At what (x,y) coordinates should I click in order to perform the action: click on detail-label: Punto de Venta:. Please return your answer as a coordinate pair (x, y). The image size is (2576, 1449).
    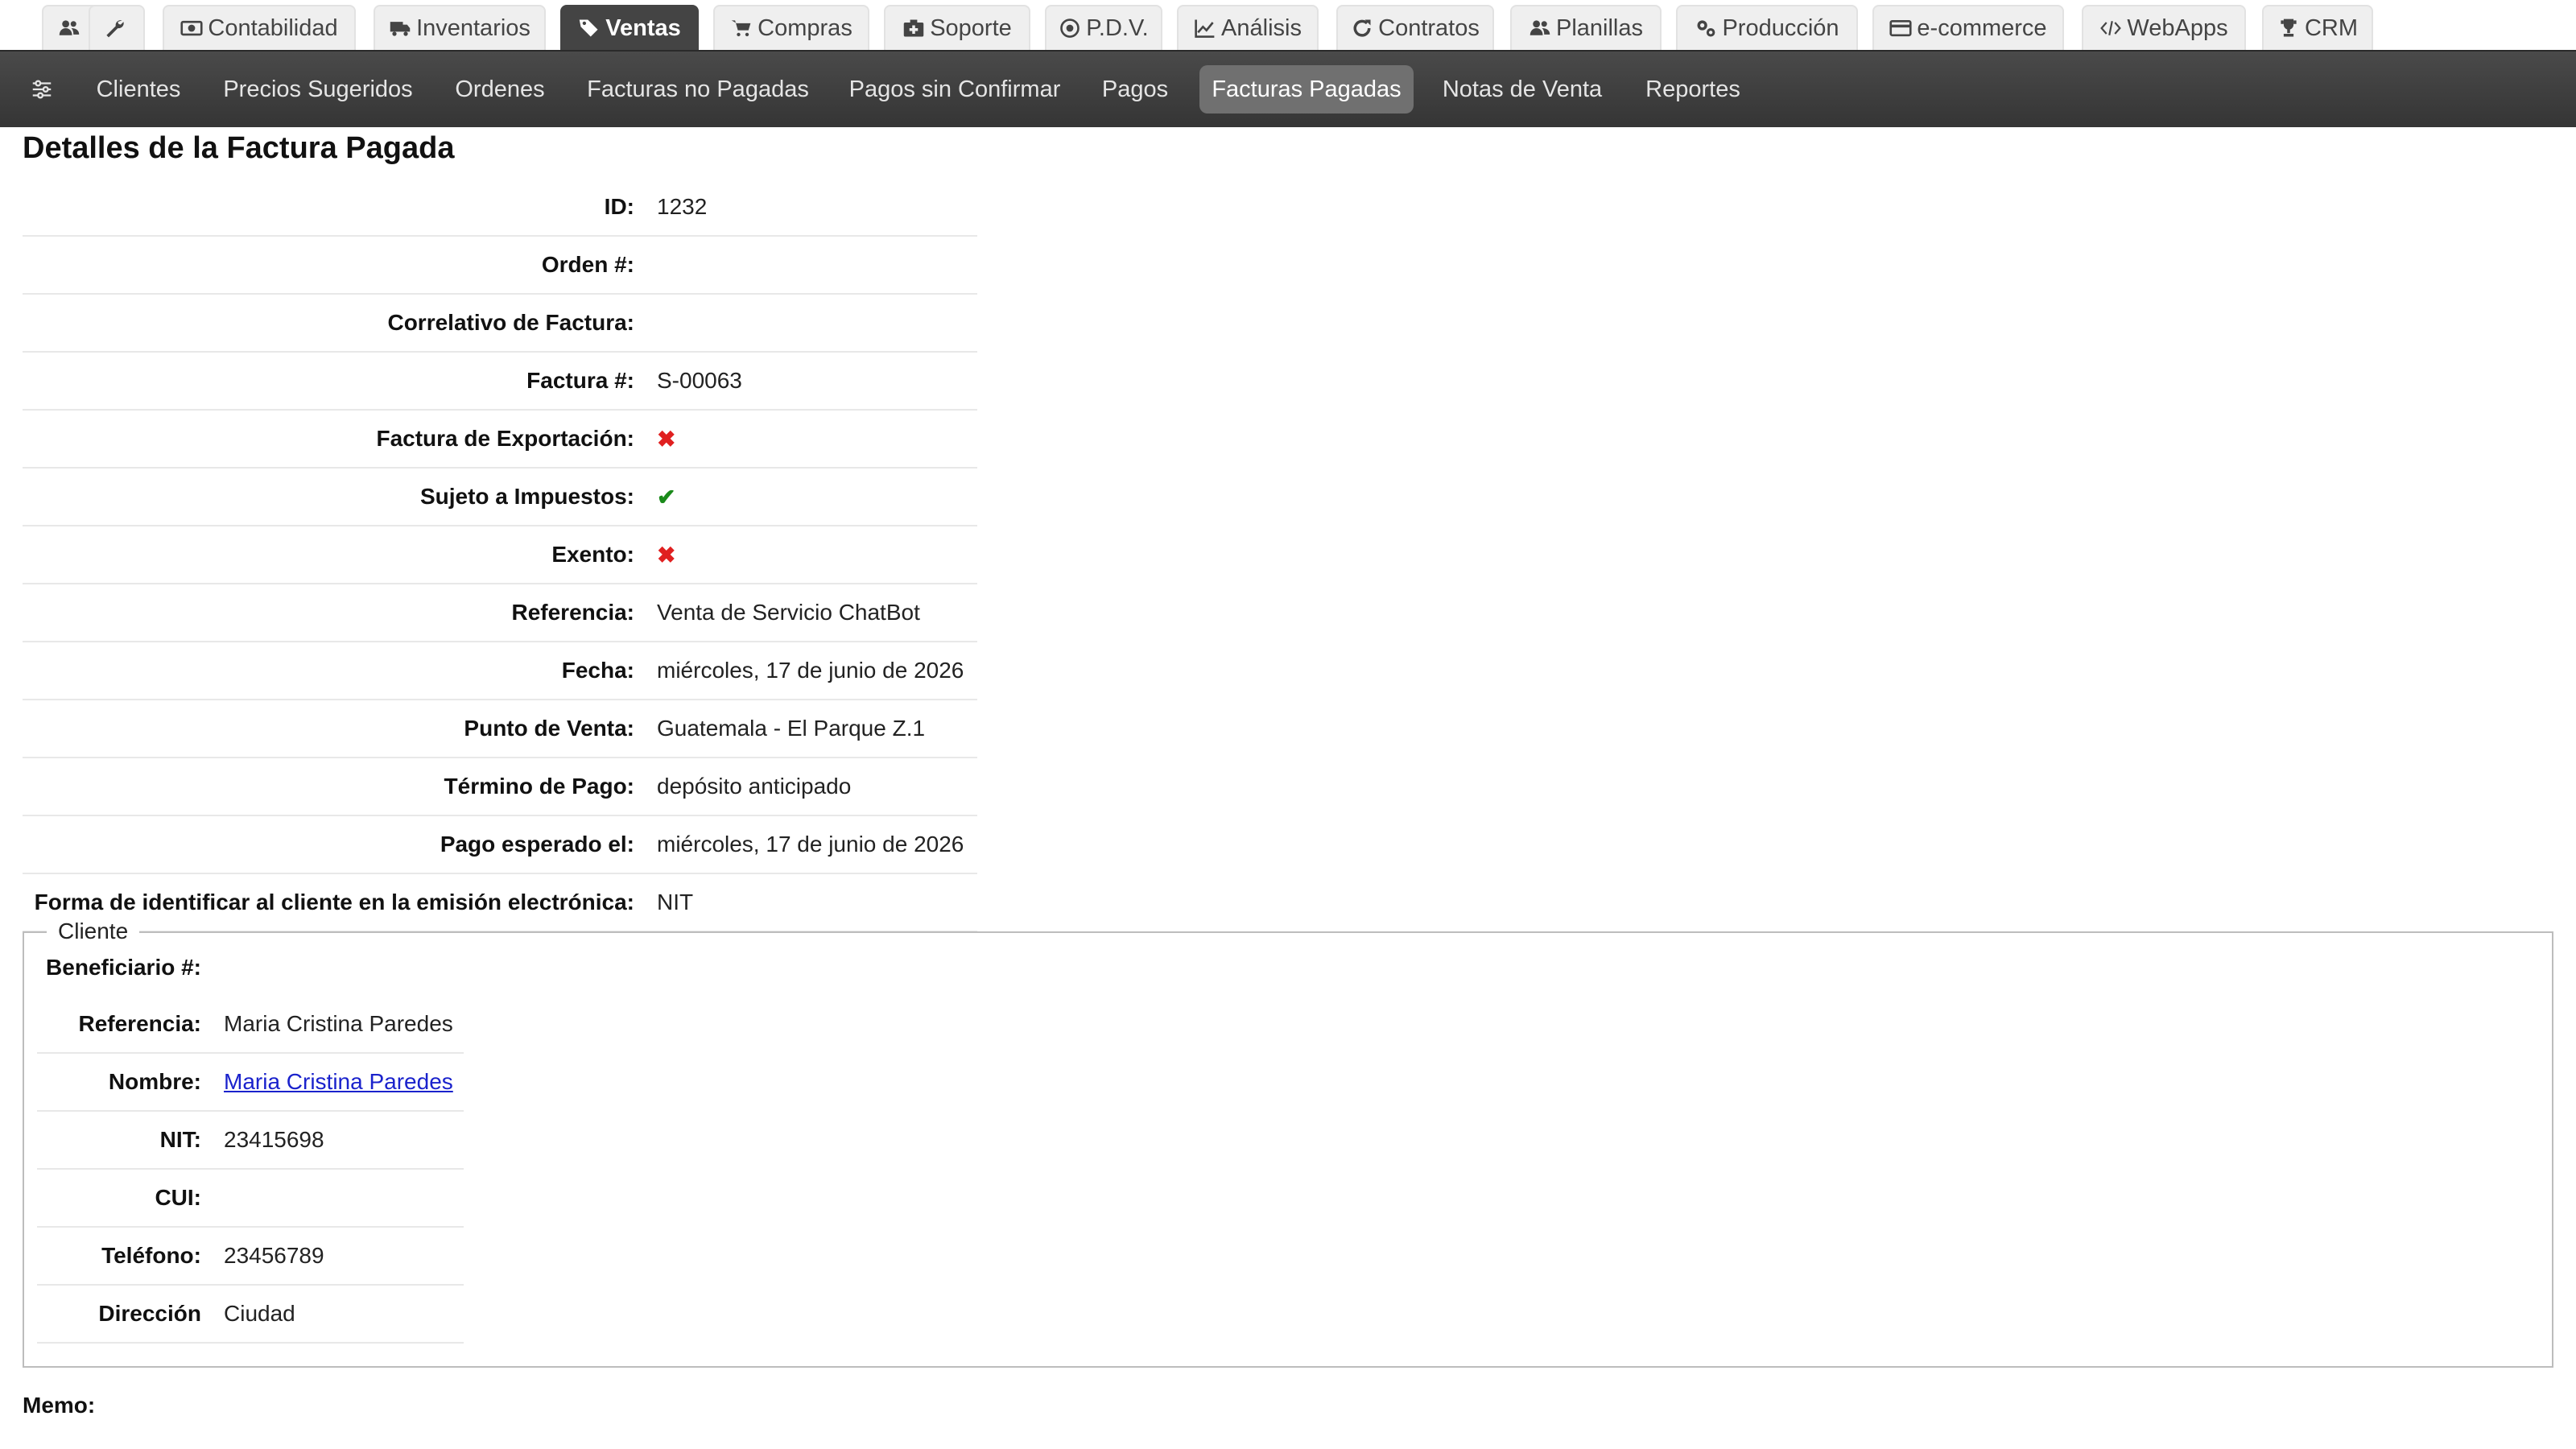
    Looking at the image, I should click on (549, 728).